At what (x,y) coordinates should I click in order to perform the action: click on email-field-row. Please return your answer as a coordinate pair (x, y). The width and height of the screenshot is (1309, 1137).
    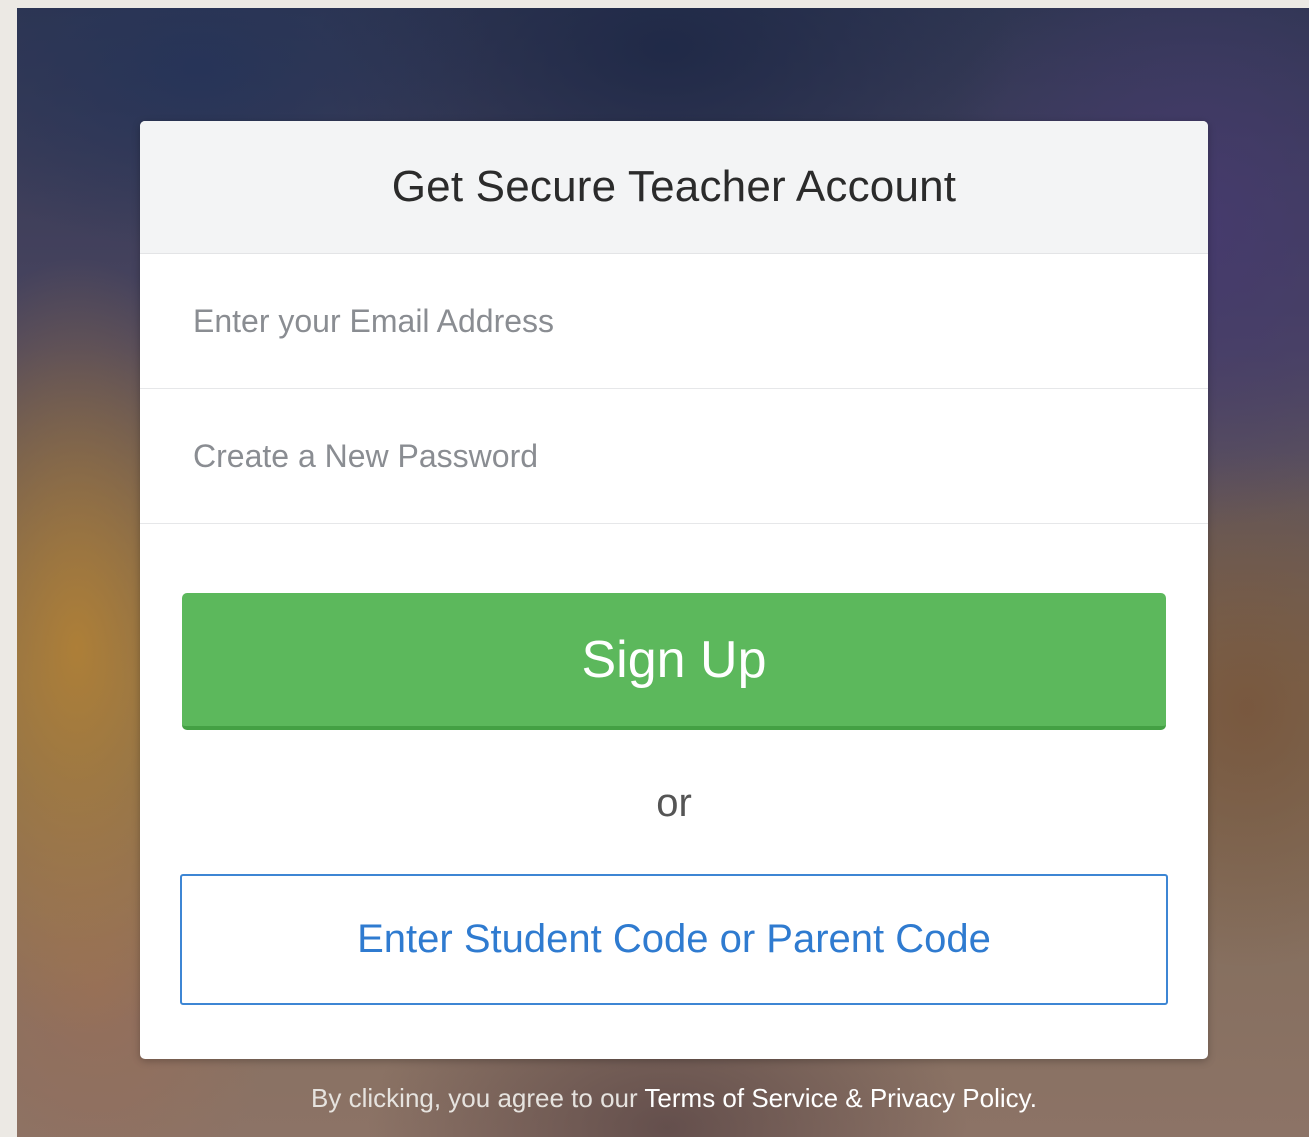
    Looking at the image, I should click on (674, 321).